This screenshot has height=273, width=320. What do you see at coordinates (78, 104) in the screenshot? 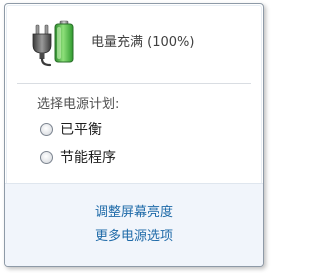
I see `power-plan-heading: 选择电源计划:` at bounding box center [78, 104].